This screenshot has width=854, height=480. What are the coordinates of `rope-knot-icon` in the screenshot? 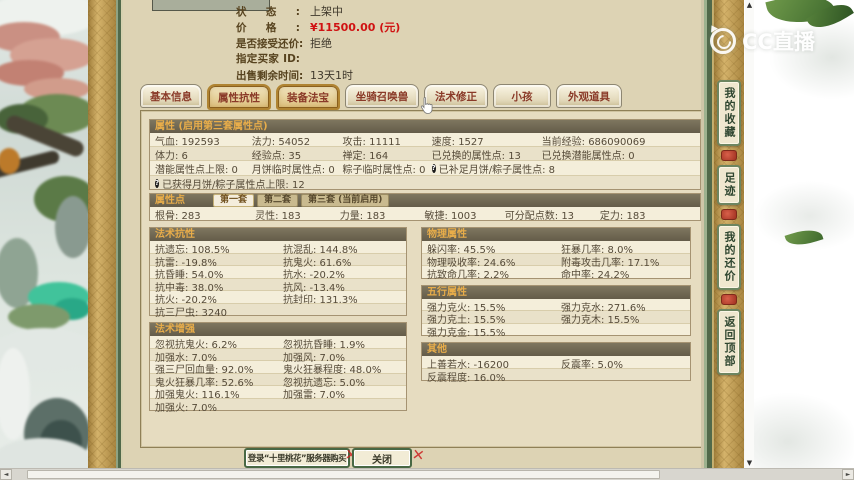 It's located at (729, 155).